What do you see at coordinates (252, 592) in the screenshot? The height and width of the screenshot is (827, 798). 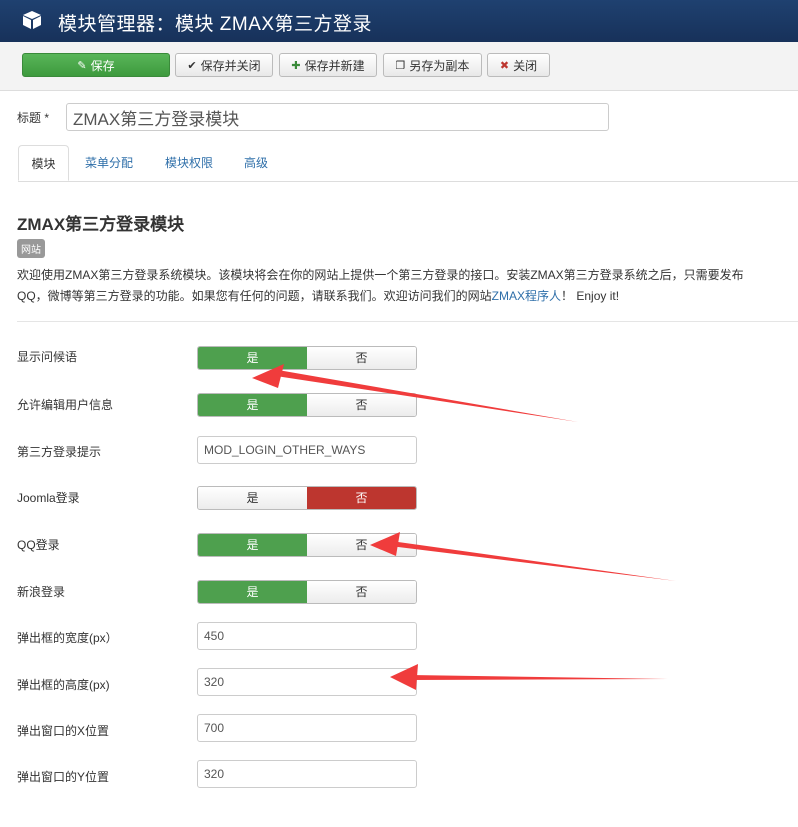 I see `weibo-yes: 是` at bounding box center [252, 592].